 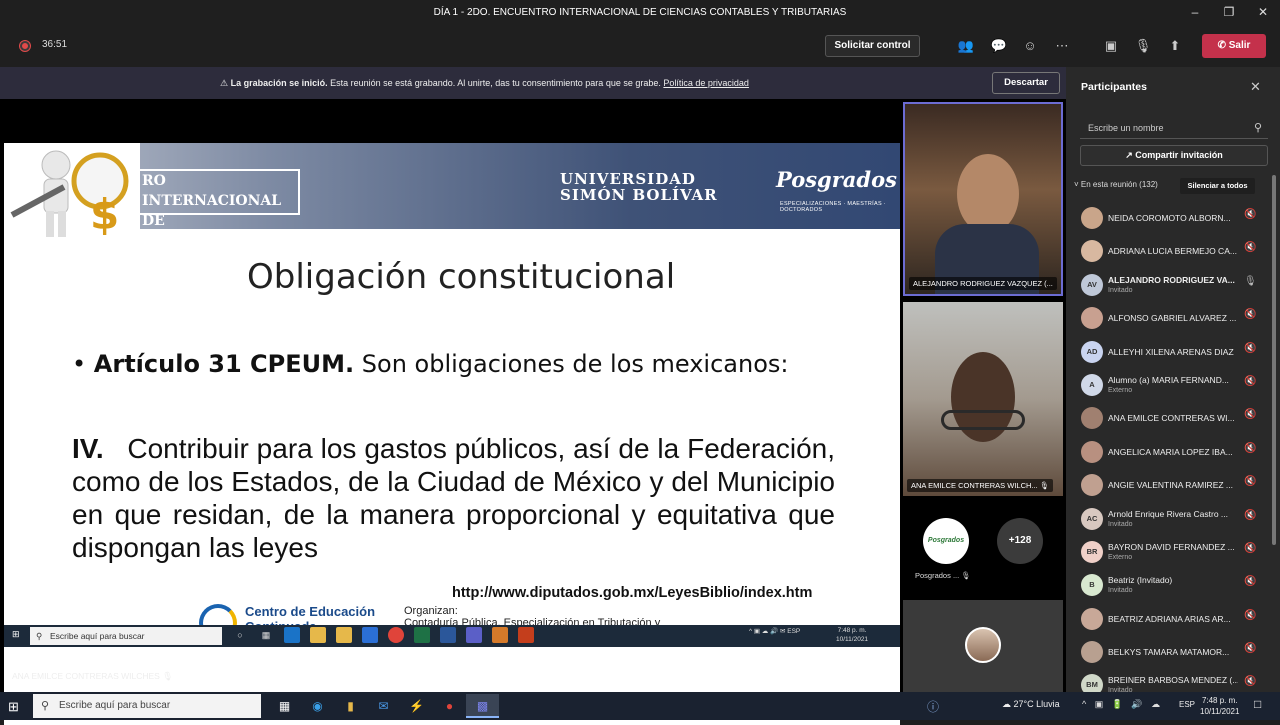 What do you see at coordinates (474, 635) in the screenshot?
I see `shared-teams-icon` at bounding box center [474, 635].